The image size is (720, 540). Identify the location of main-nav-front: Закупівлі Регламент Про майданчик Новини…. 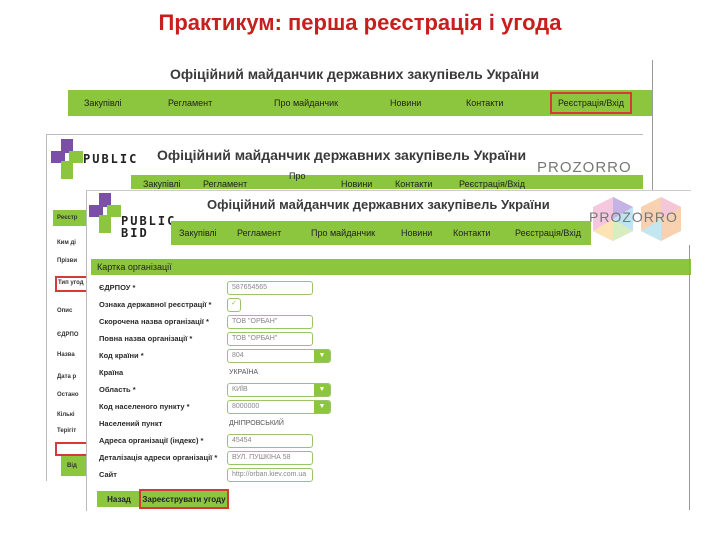
(381, 233).